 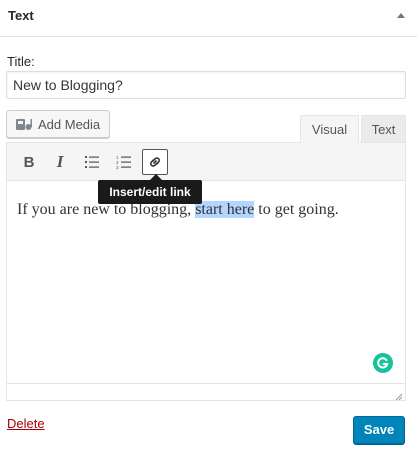 What do you see at coordinates (383, 363) in the screenshot?
I see `grammarly-icon` at bounding box center [383, 363].